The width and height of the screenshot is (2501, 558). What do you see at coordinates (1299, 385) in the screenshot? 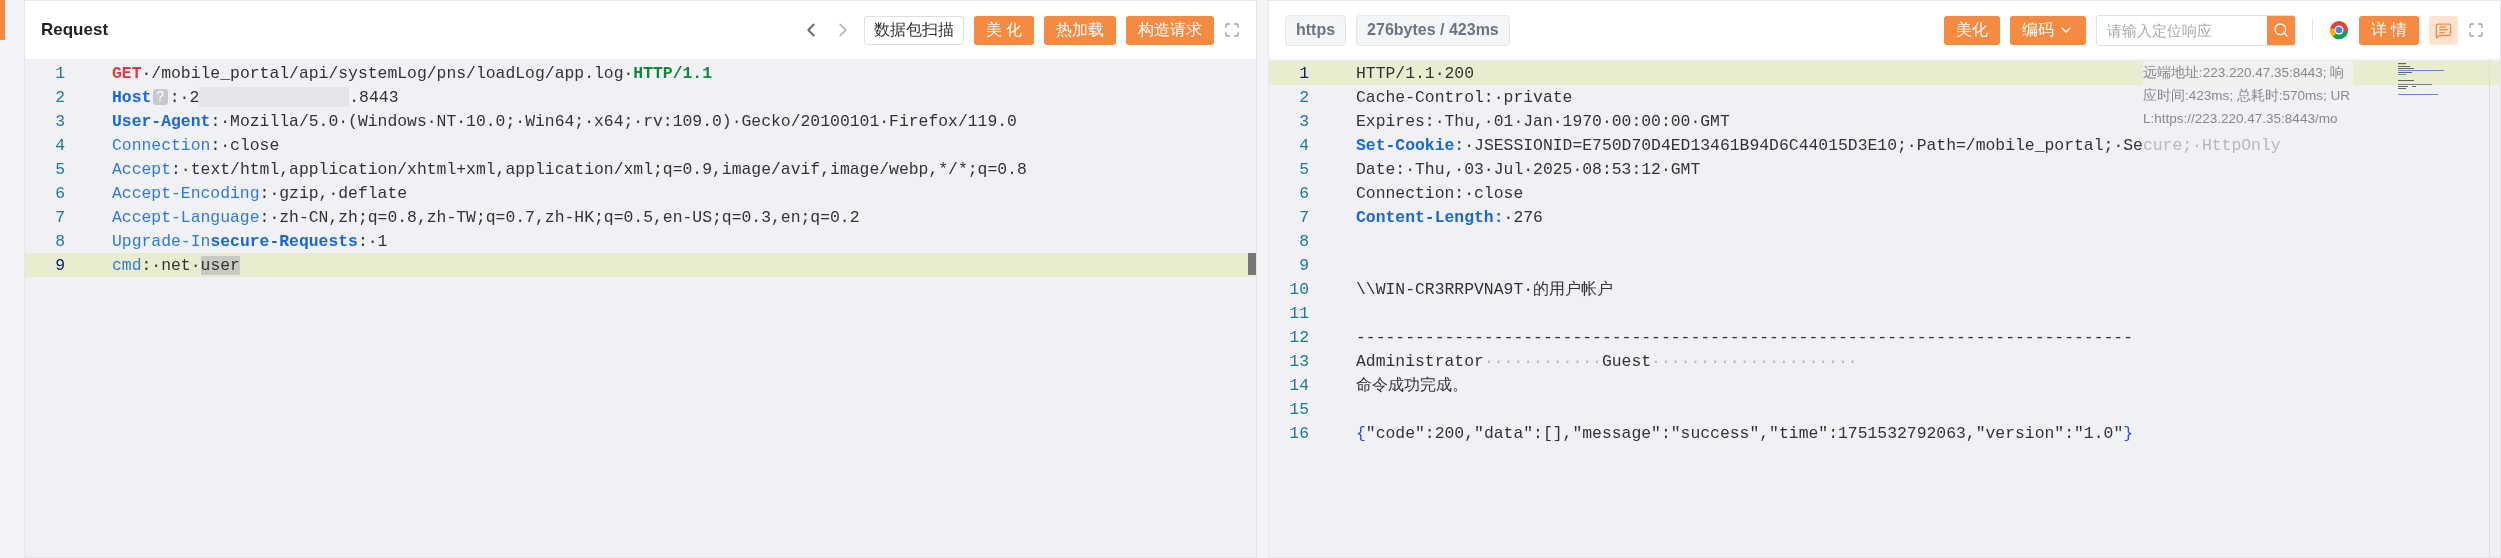
I see `line-number: 14` at bounding box center [1299, 385].